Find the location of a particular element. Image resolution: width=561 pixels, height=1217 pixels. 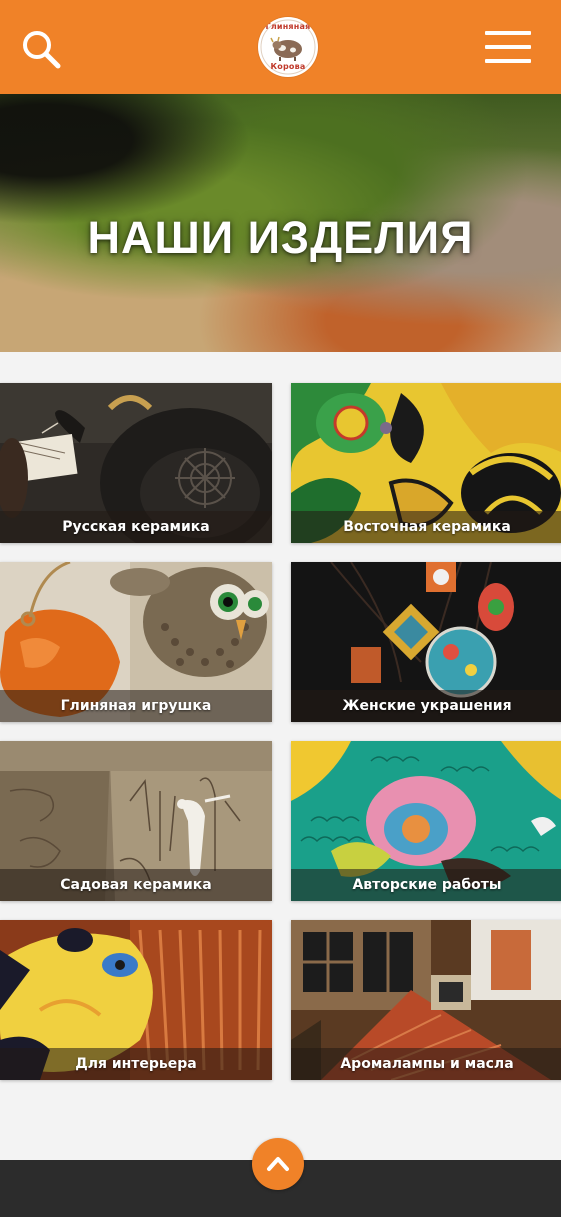

scroll-to-top-button is located at coordinates (278, 1164).